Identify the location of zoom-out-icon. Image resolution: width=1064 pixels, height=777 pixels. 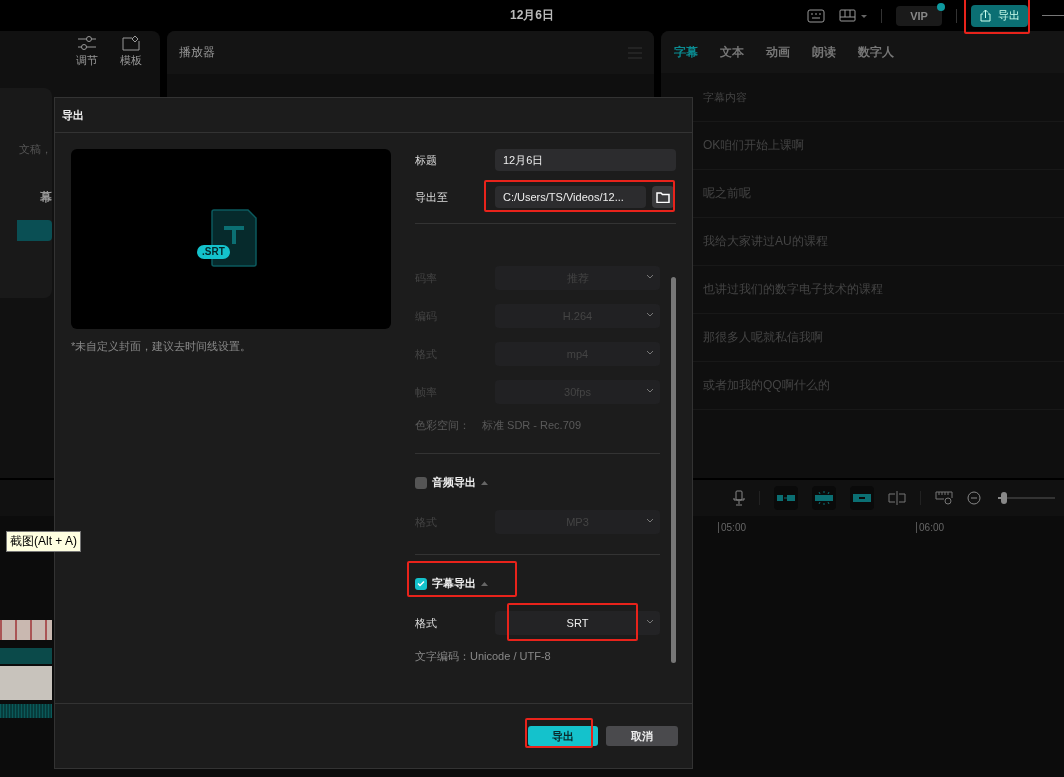
(974, 498).